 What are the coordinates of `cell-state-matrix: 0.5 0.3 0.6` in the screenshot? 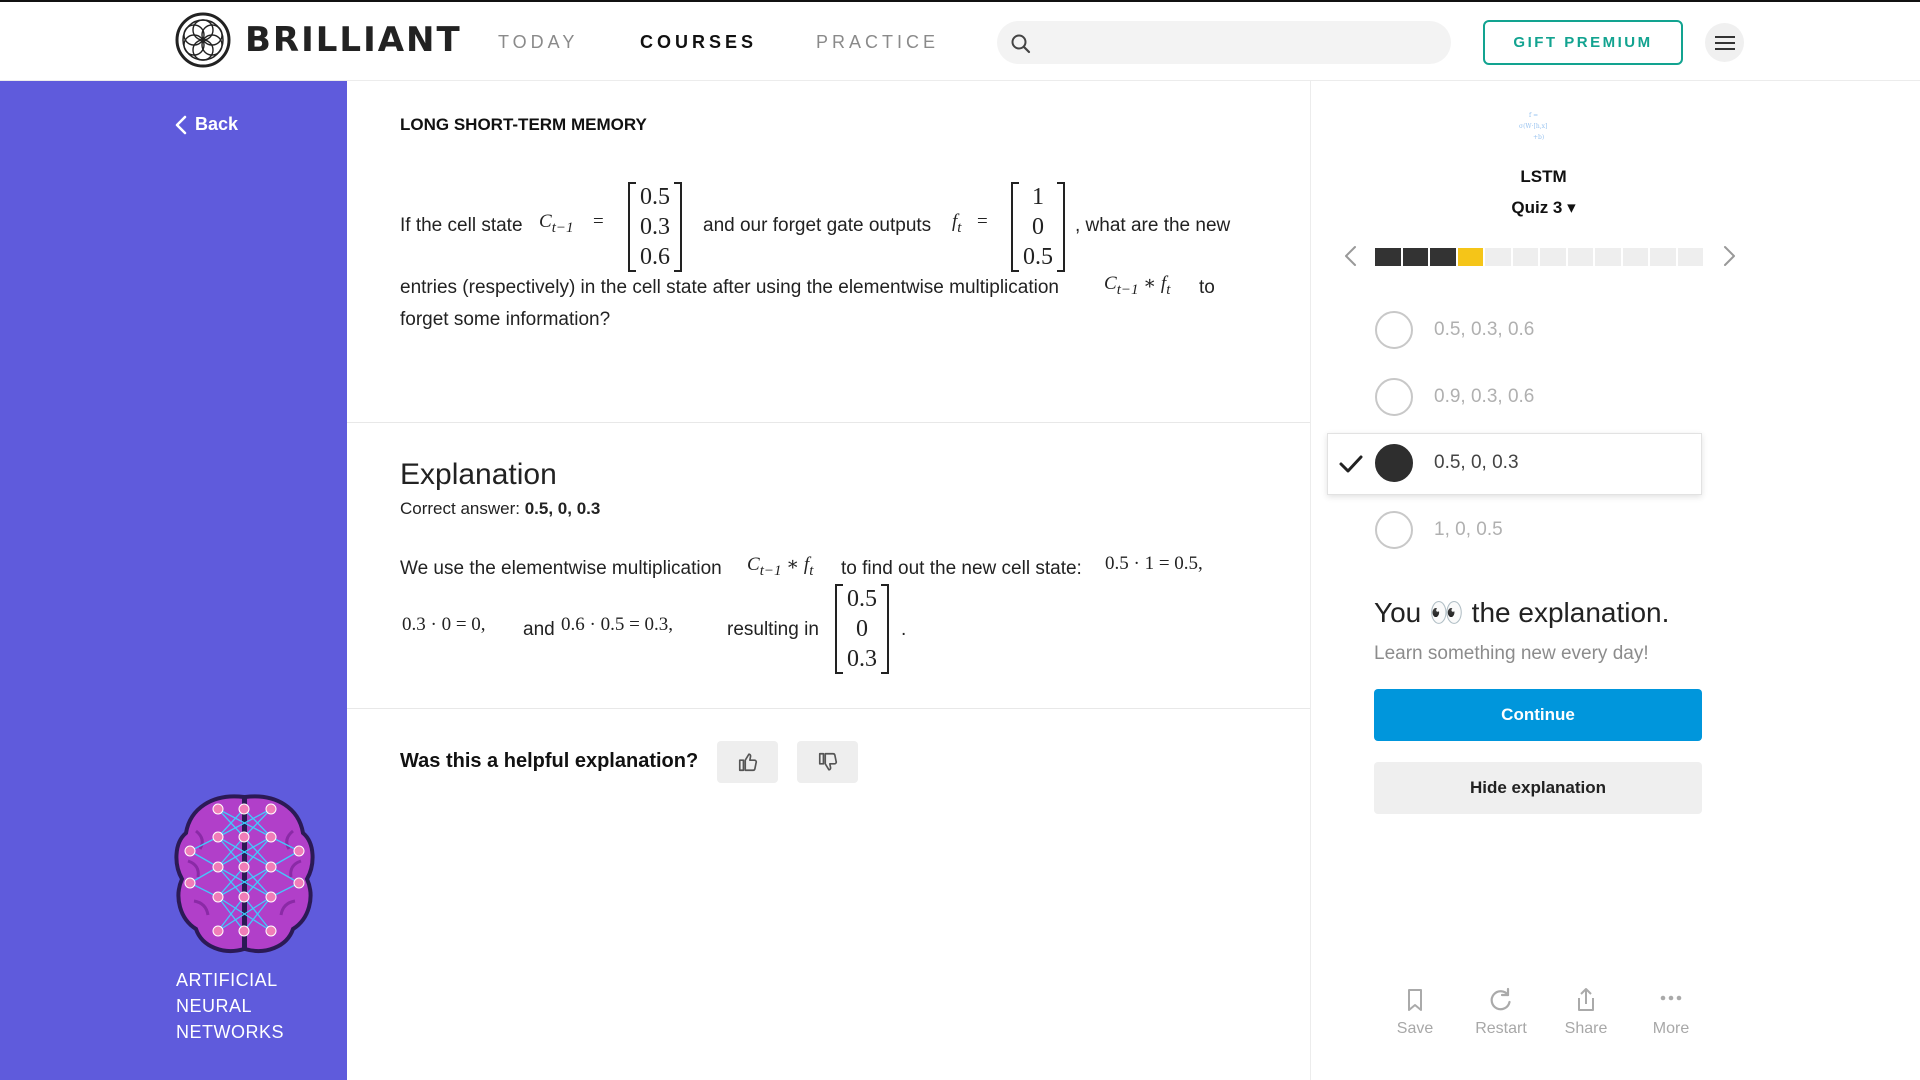 It's located at (655, 227).